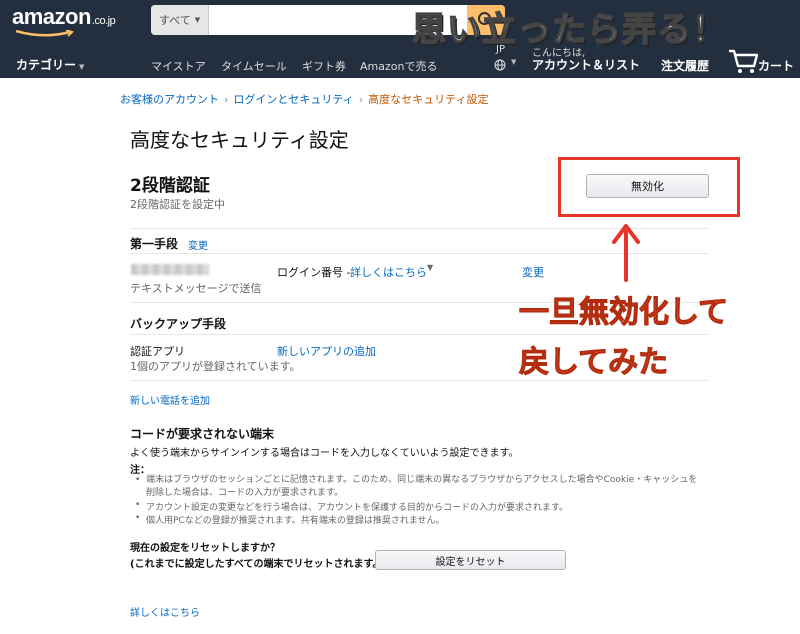  What do you see at coordinates (398, 66) in the screenshot?
I see `nav-link-sell: Amazonで売る` at bounding box center [398, 66].